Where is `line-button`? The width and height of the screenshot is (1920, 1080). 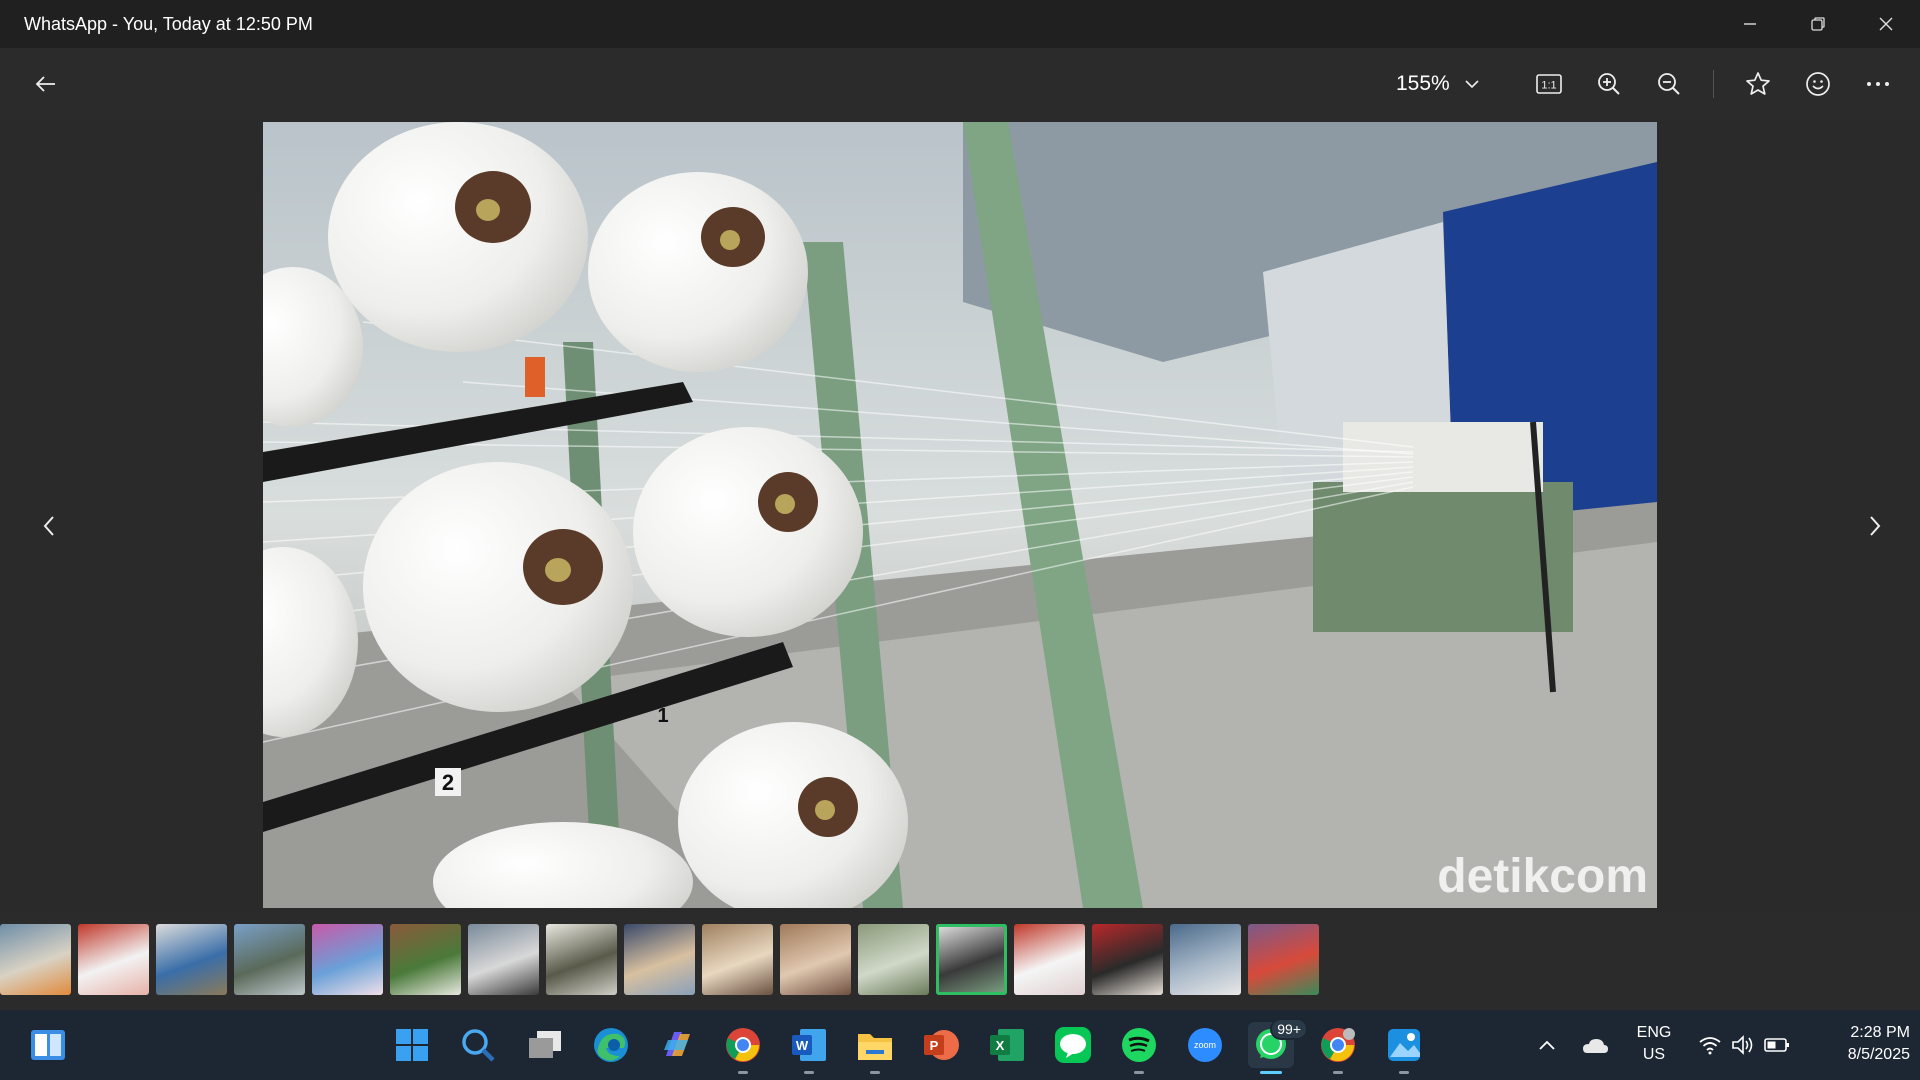
line-button is located at coordinates (1073, 1045).